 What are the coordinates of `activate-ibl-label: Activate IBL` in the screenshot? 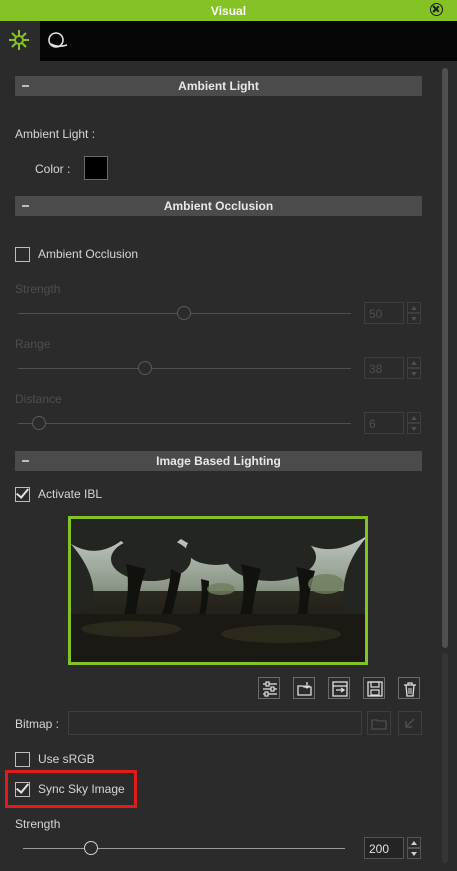 It's located at (70, 494).